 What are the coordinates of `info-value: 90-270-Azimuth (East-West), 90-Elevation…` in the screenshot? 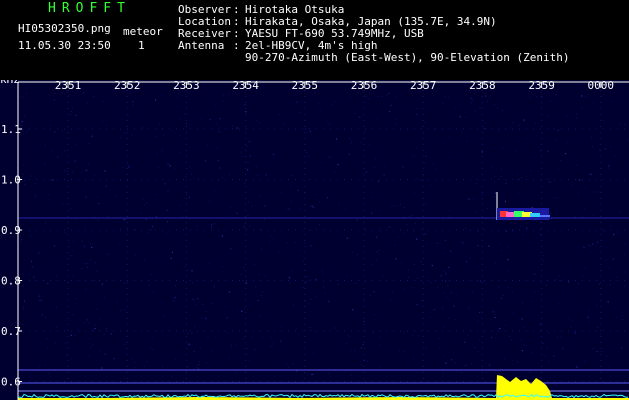 It's located at (407, 57).